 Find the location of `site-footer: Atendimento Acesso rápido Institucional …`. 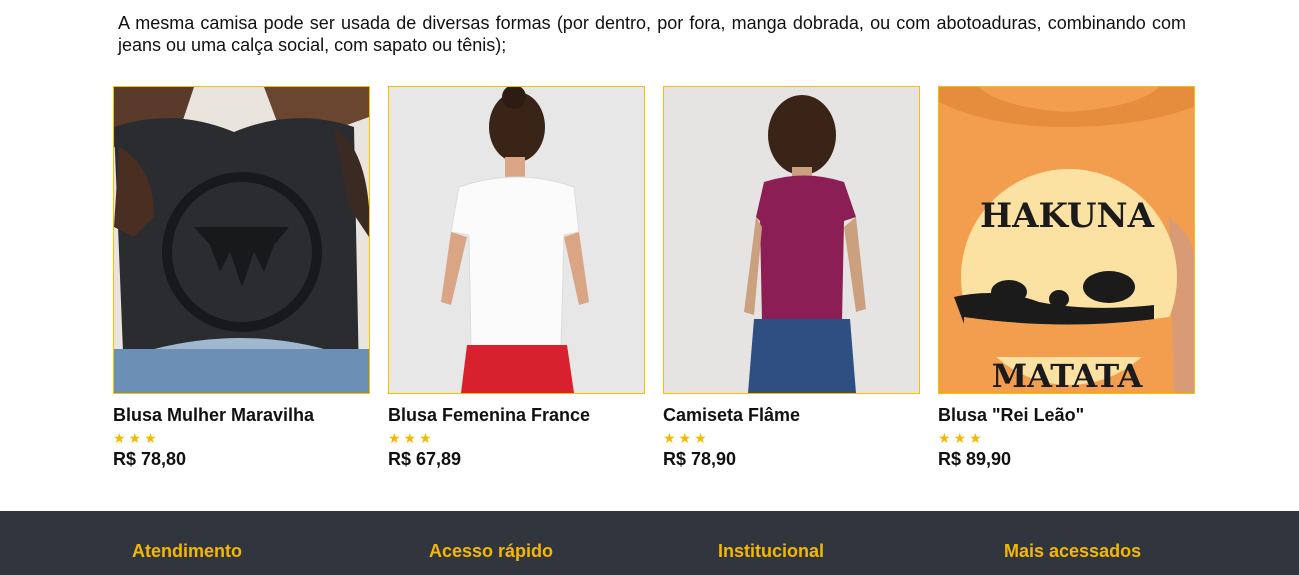

site-footer: Atendimento Acesso rápido Institucional … is located at coordinates (649, 543).